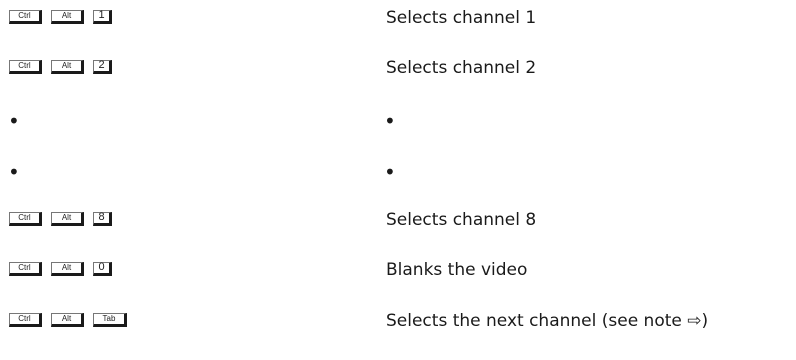  Describe the element at coordinates (461, 220) in the screenshot. I see `shortcut-description: Selects channel 8` at that location.